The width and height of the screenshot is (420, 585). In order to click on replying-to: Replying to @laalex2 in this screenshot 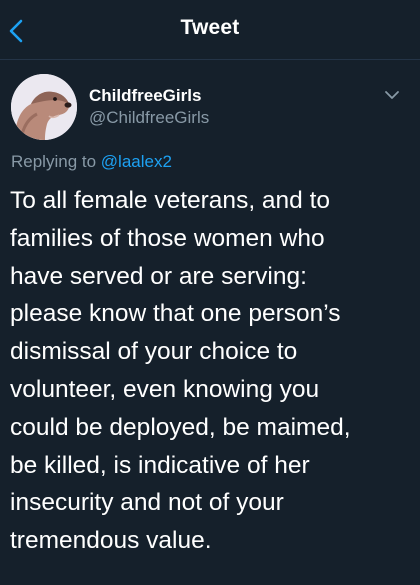, I will do `click(91, 162)`.